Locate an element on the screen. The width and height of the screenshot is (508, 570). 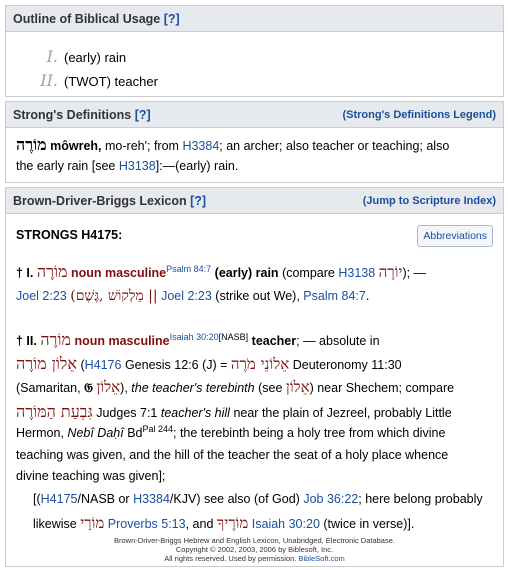
entry-2-version-sup: [NASB] is located at coordinates (233, 336).